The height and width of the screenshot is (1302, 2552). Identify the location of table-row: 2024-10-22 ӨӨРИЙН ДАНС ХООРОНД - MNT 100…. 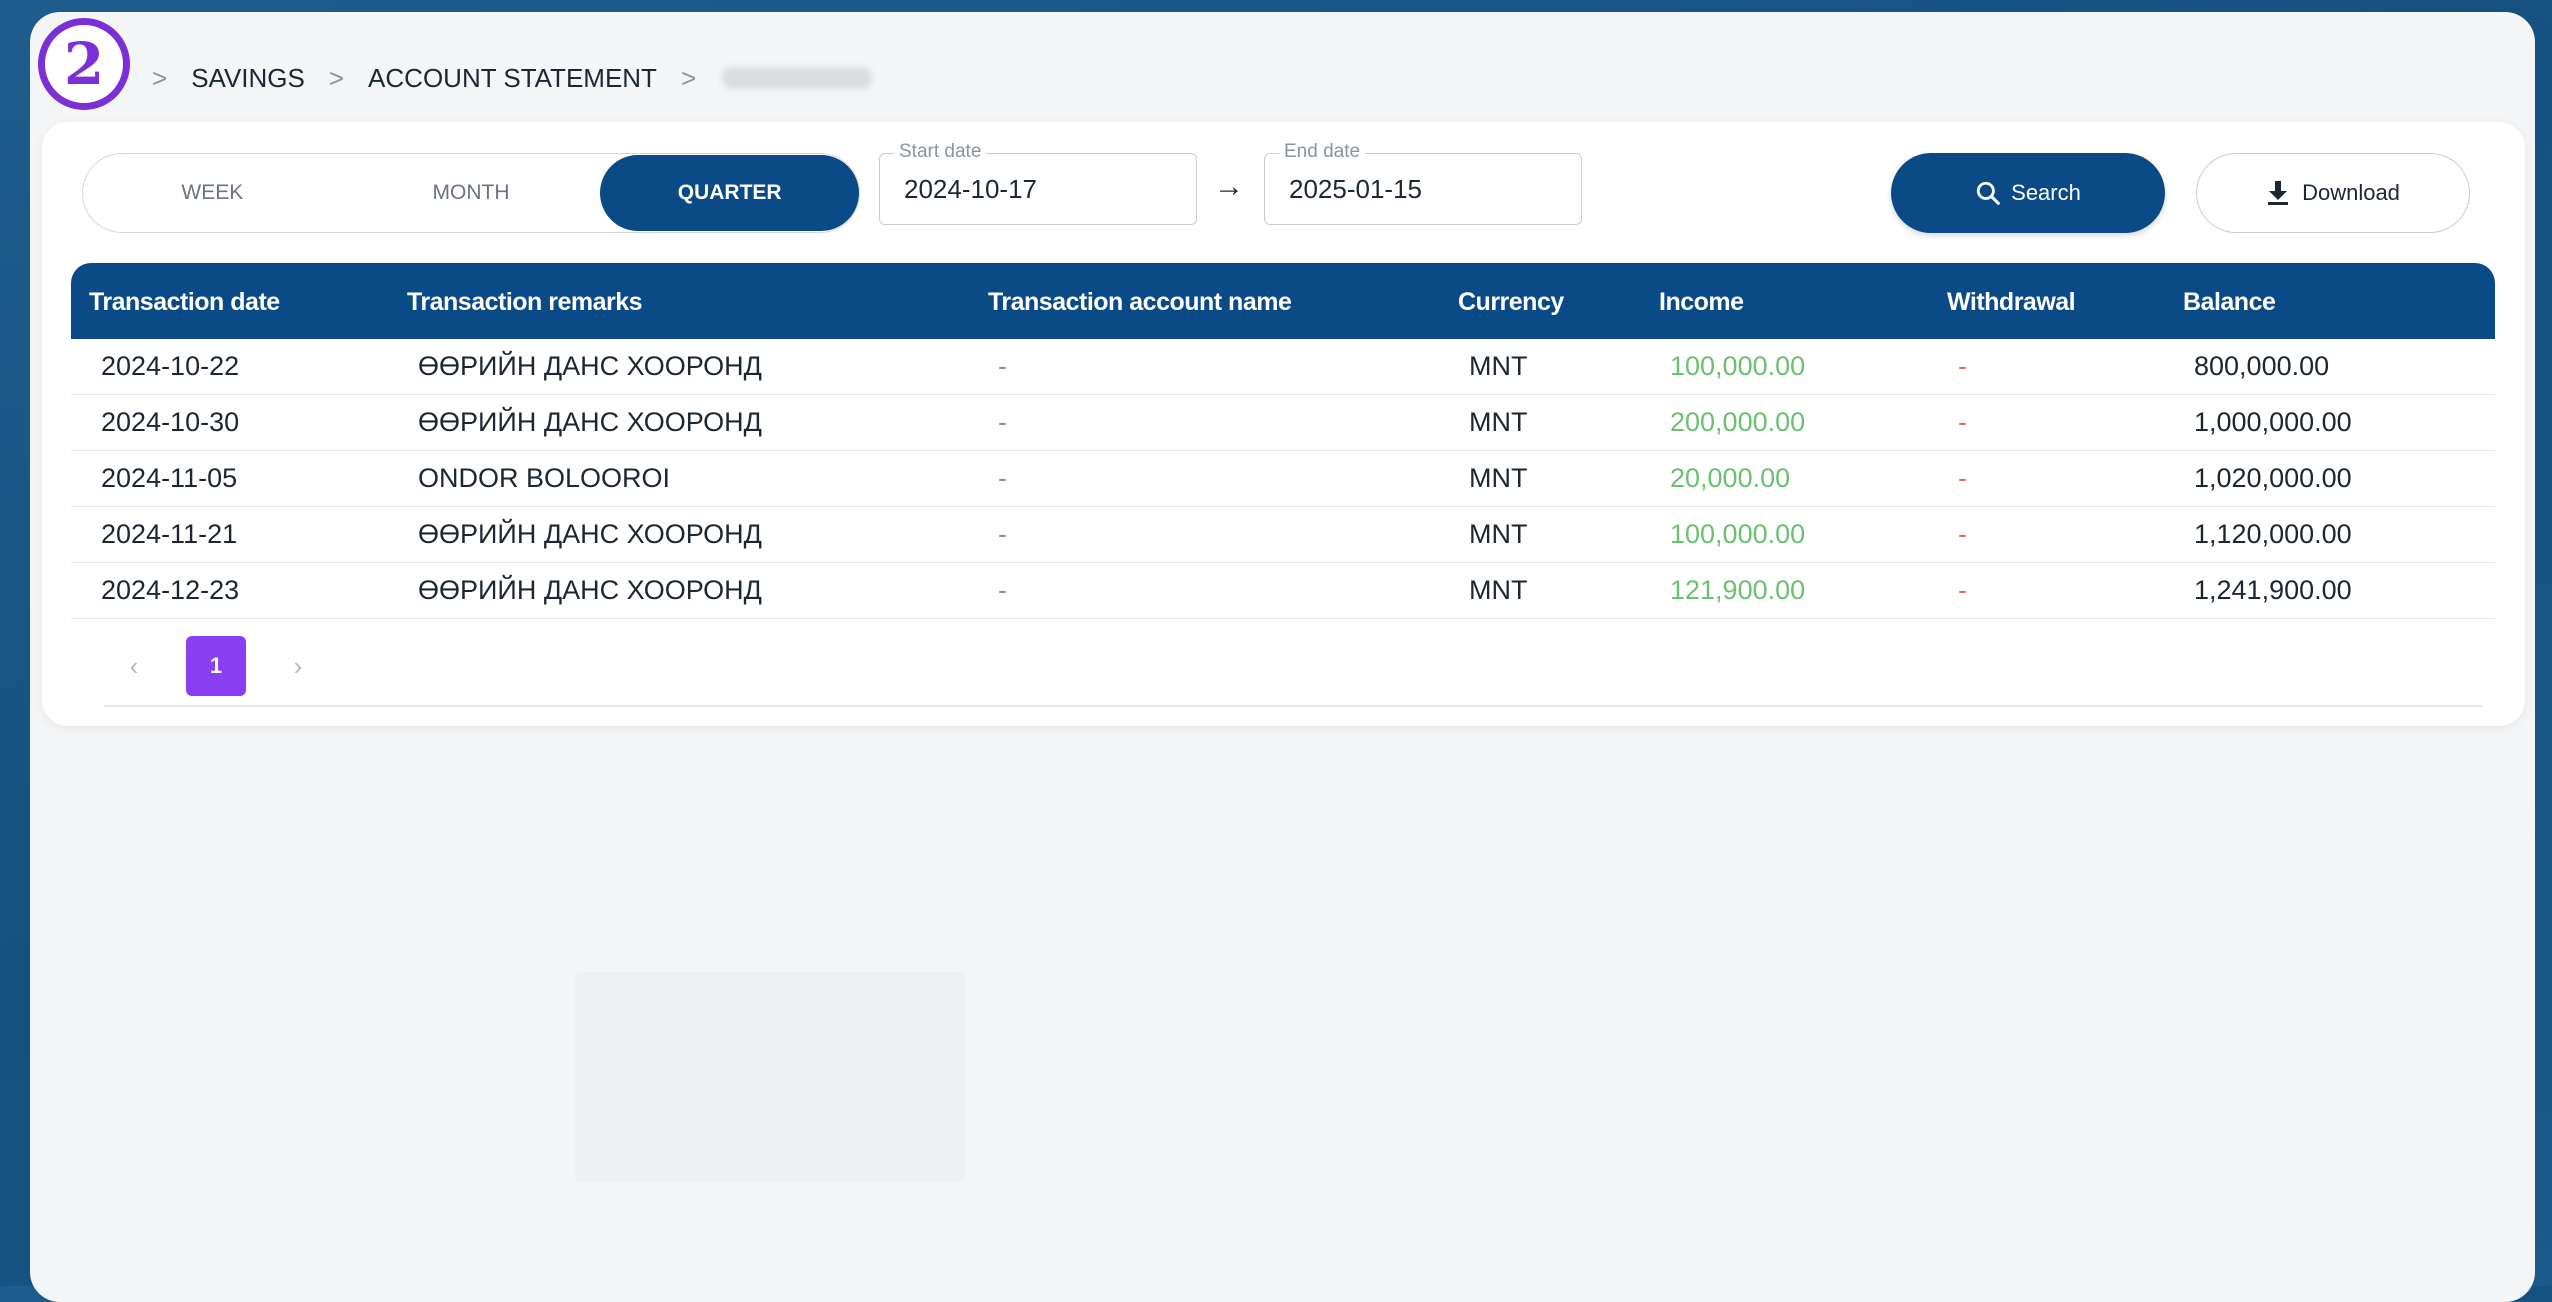
(1283, 367).